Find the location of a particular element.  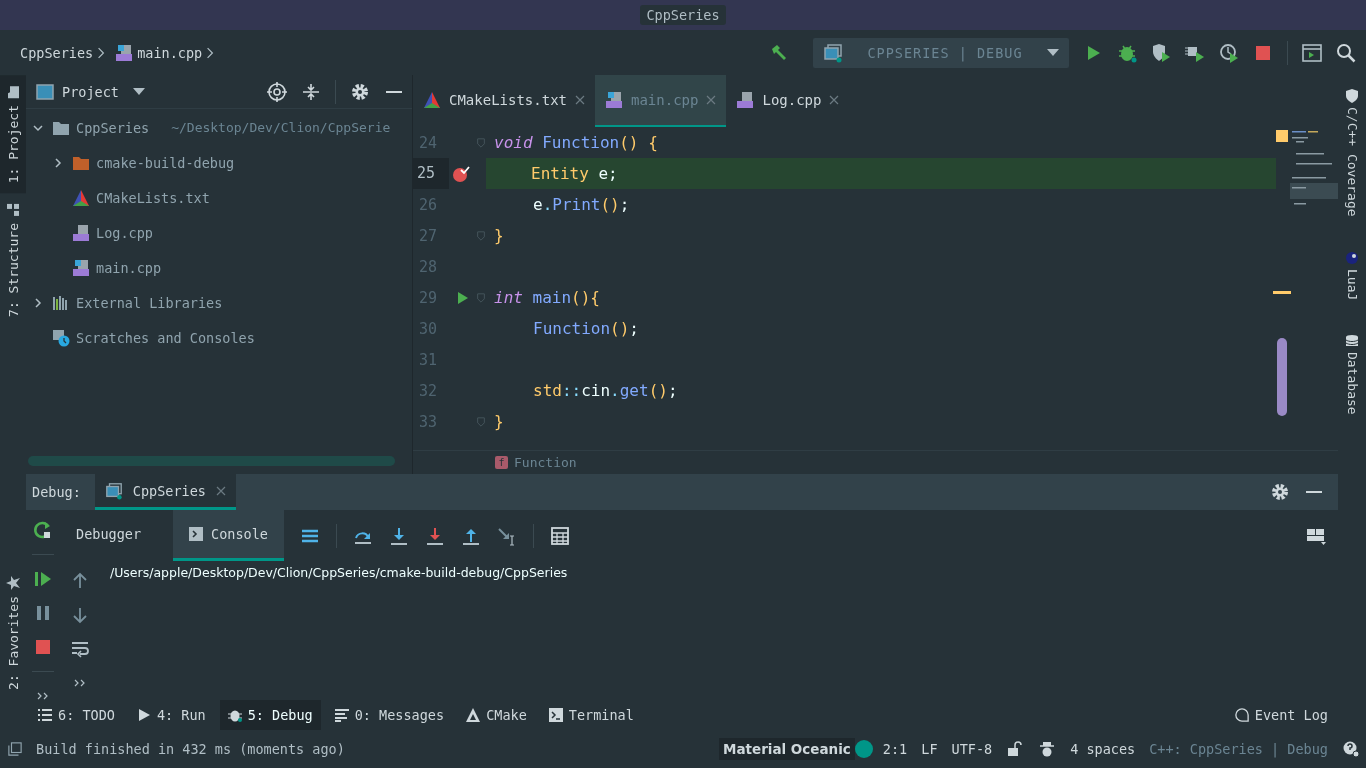

calculator-icon is located at coordinates (559, 535).